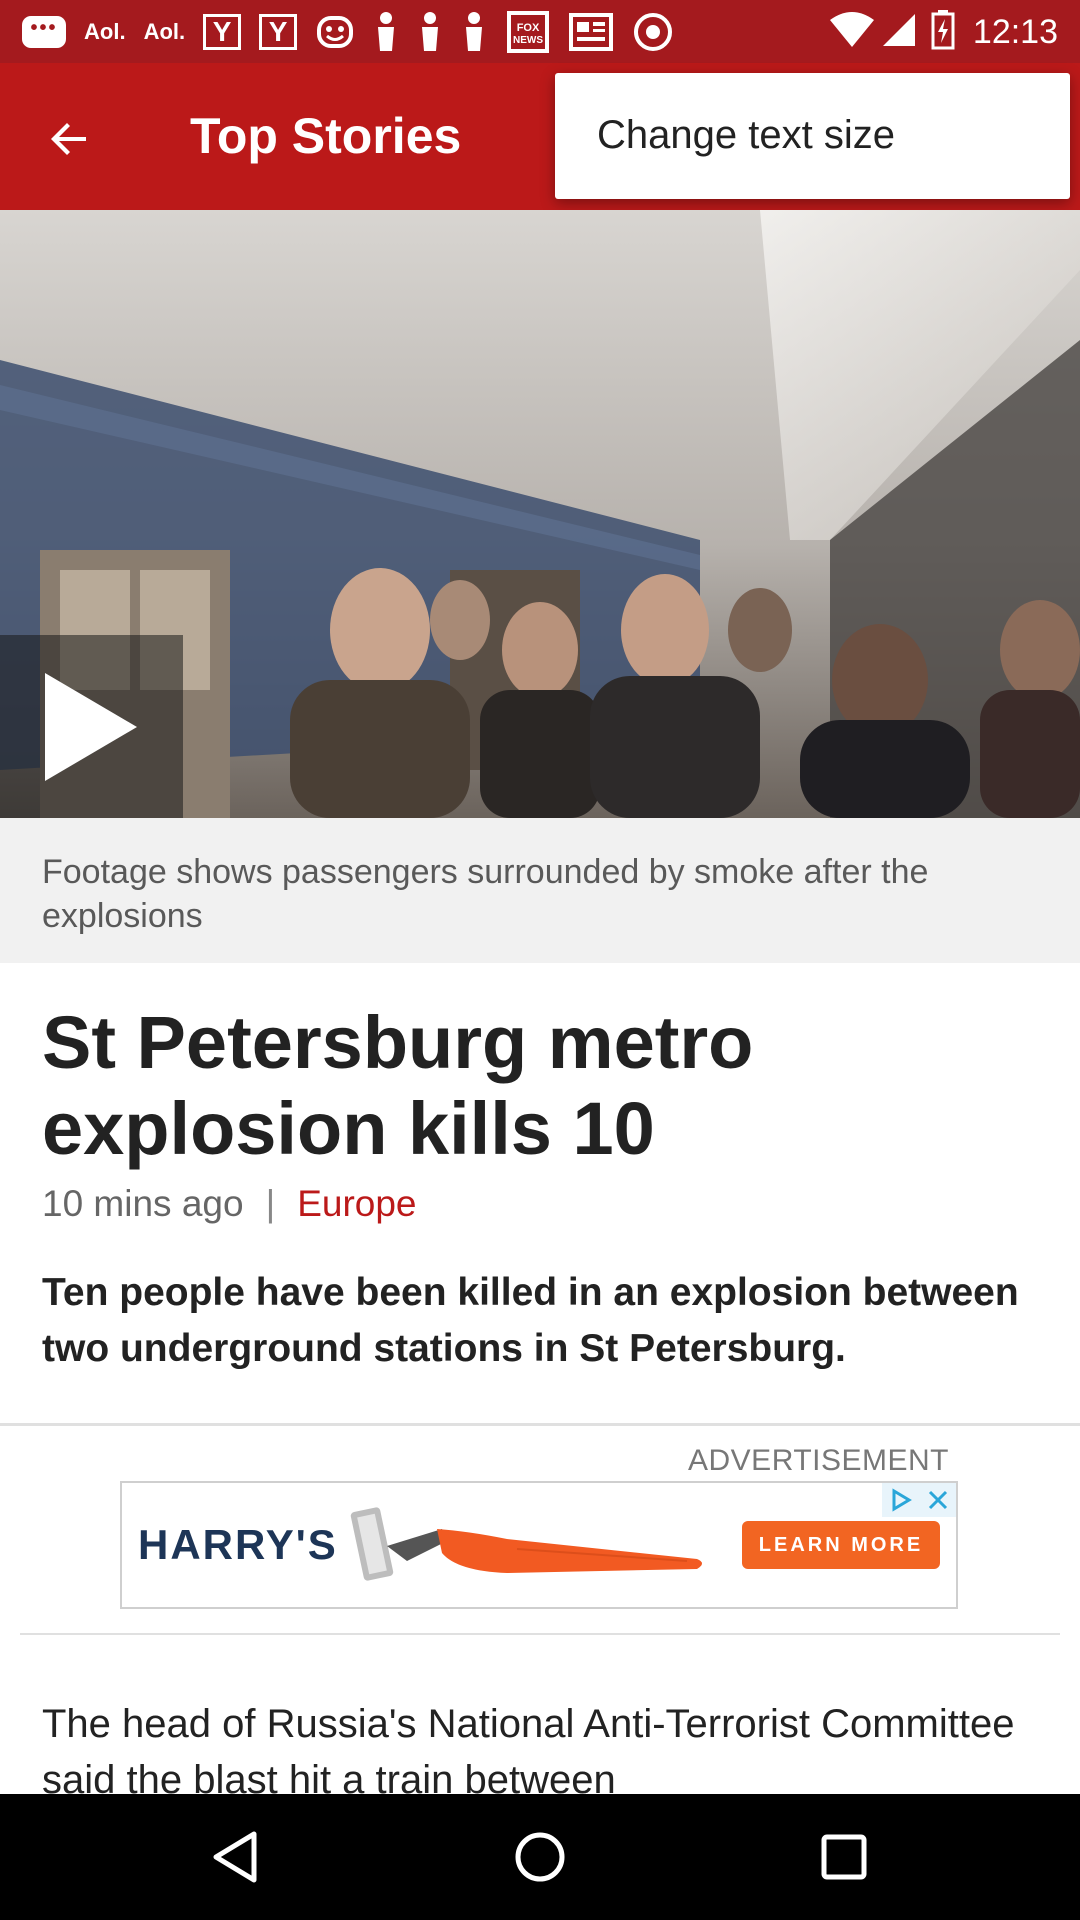  What do you see at coordinates (841, 1545) in the screenshot?
I see `learn-more-button: LEARN MORE` at bounding box center [841, 1545].